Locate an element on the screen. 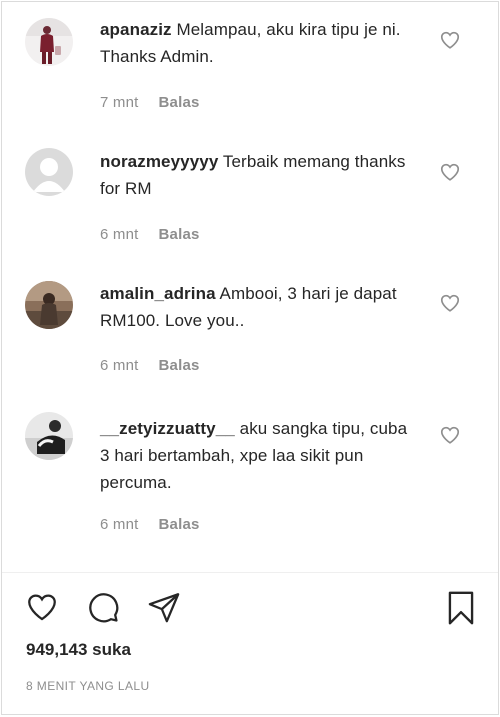  post-timestamp: 8 MENIT YANG LALU is located at coordinates (88, 686).